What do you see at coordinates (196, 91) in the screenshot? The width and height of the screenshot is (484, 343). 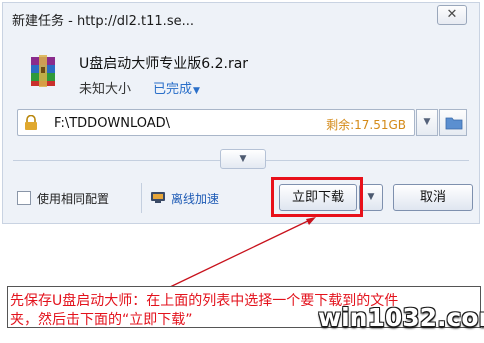 I see `chevron-down-icon: ▼` at bounding box center [196, 91].